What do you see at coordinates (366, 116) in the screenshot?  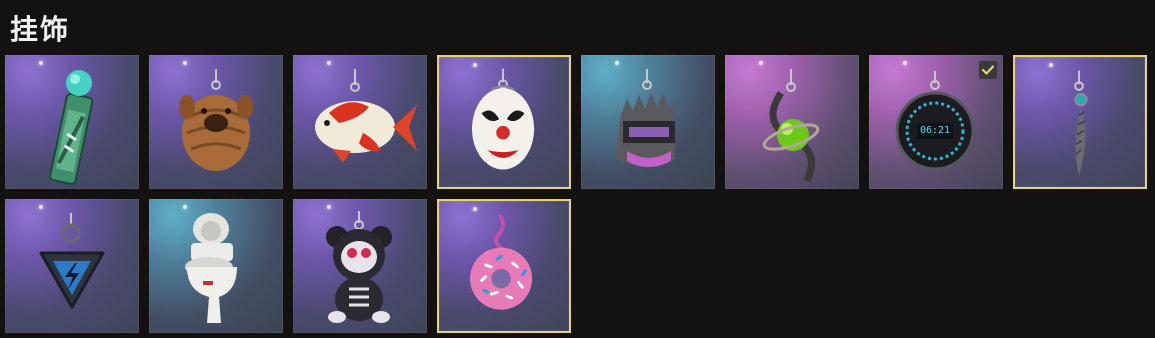 I see `koi-fish-charm-icon` at bounding box center [366, 116].